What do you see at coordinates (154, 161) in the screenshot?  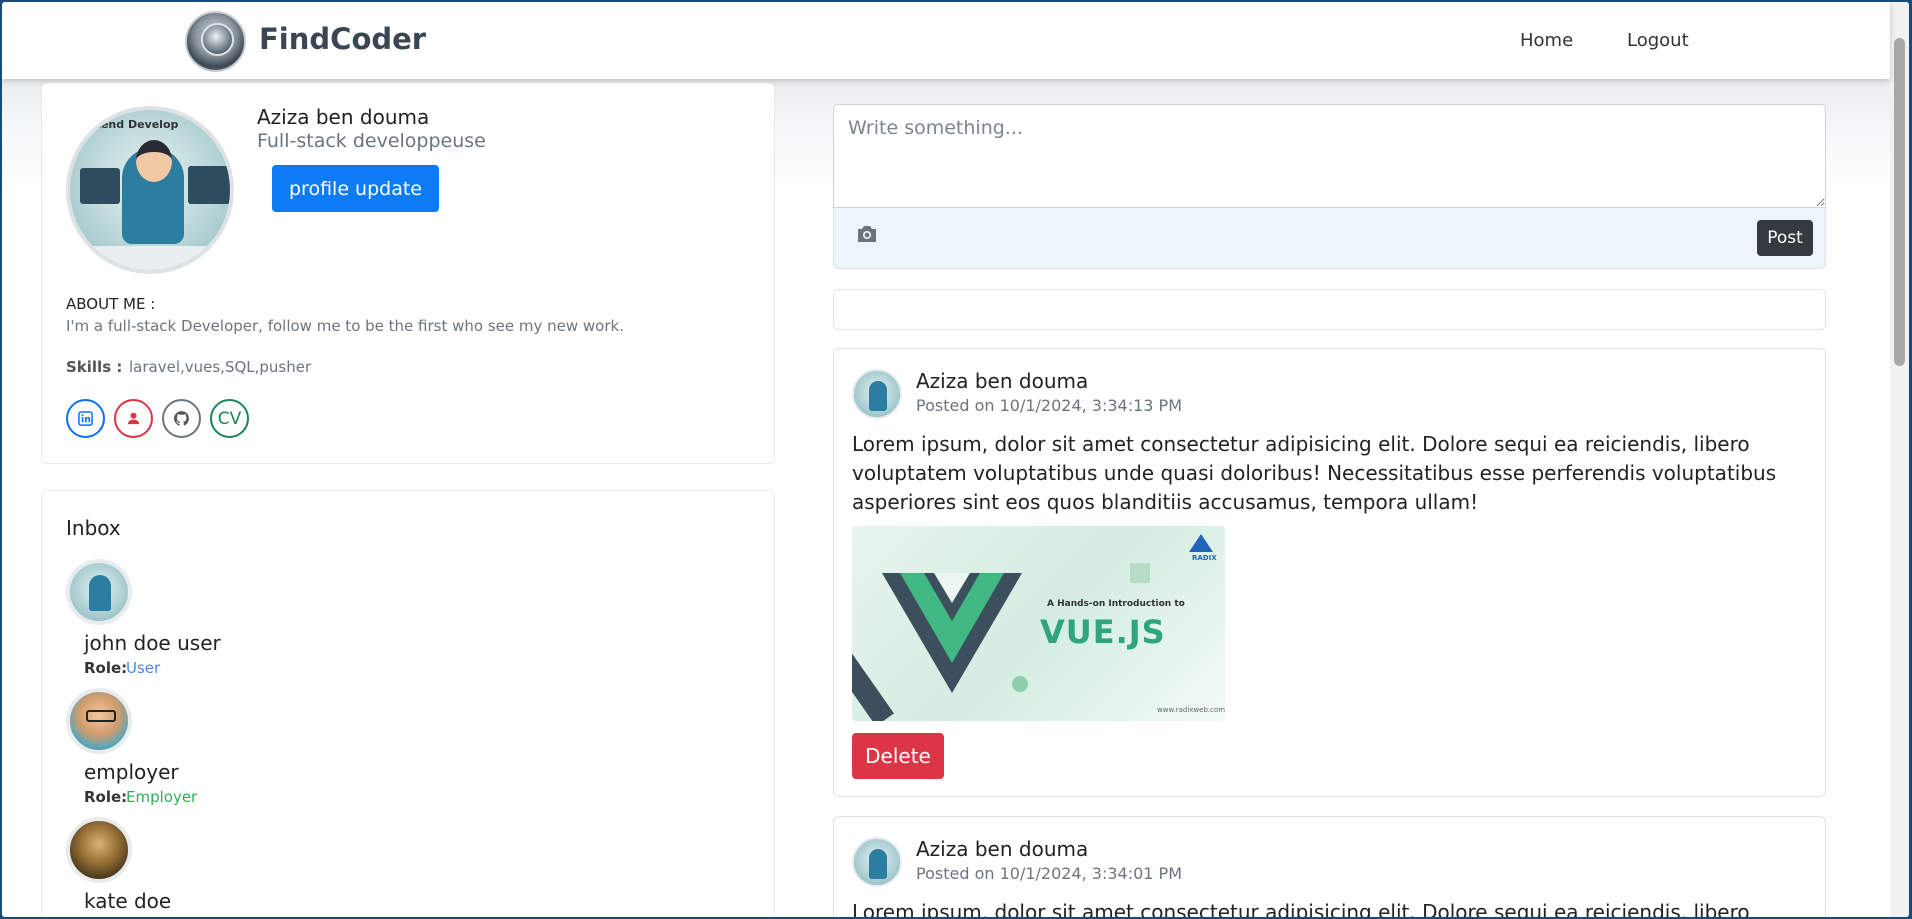 I see `avatar-head` at bounding box center [154, 161].